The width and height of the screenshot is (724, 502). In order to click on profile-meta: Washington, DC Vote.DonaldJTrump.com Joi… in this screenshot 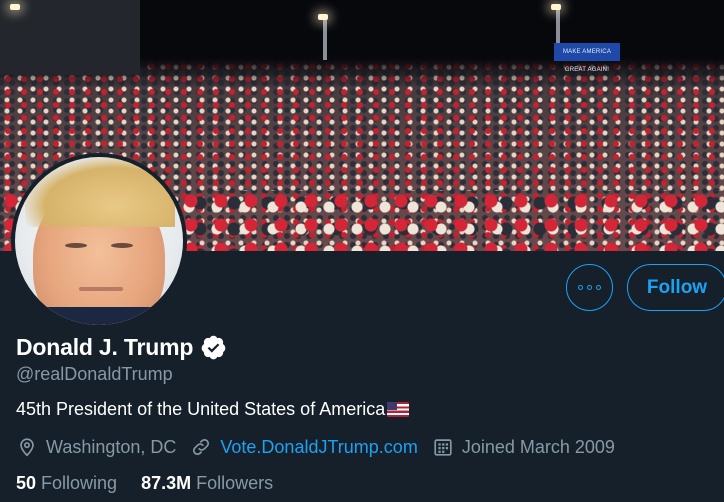, I will do `click(322, 447)`.